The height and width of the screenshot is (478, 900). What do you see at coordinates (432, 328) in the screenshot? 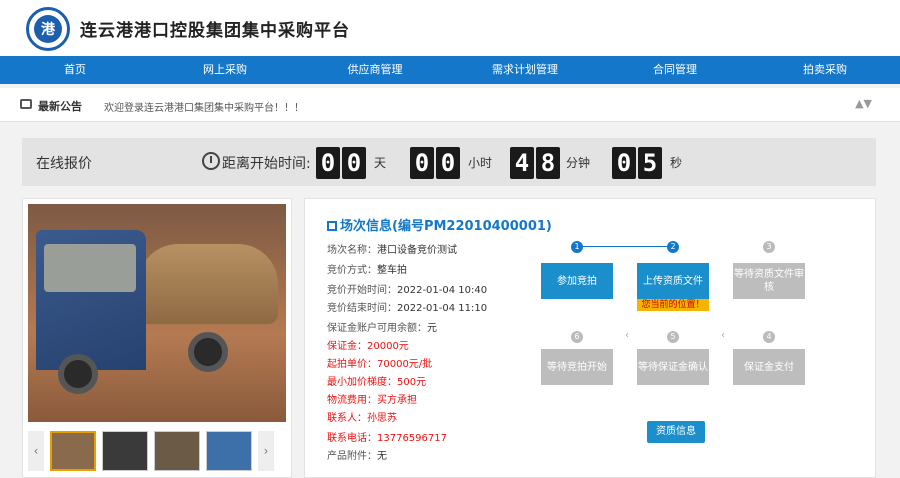
I see `field-value: 元` at bounding box center [432, 328].